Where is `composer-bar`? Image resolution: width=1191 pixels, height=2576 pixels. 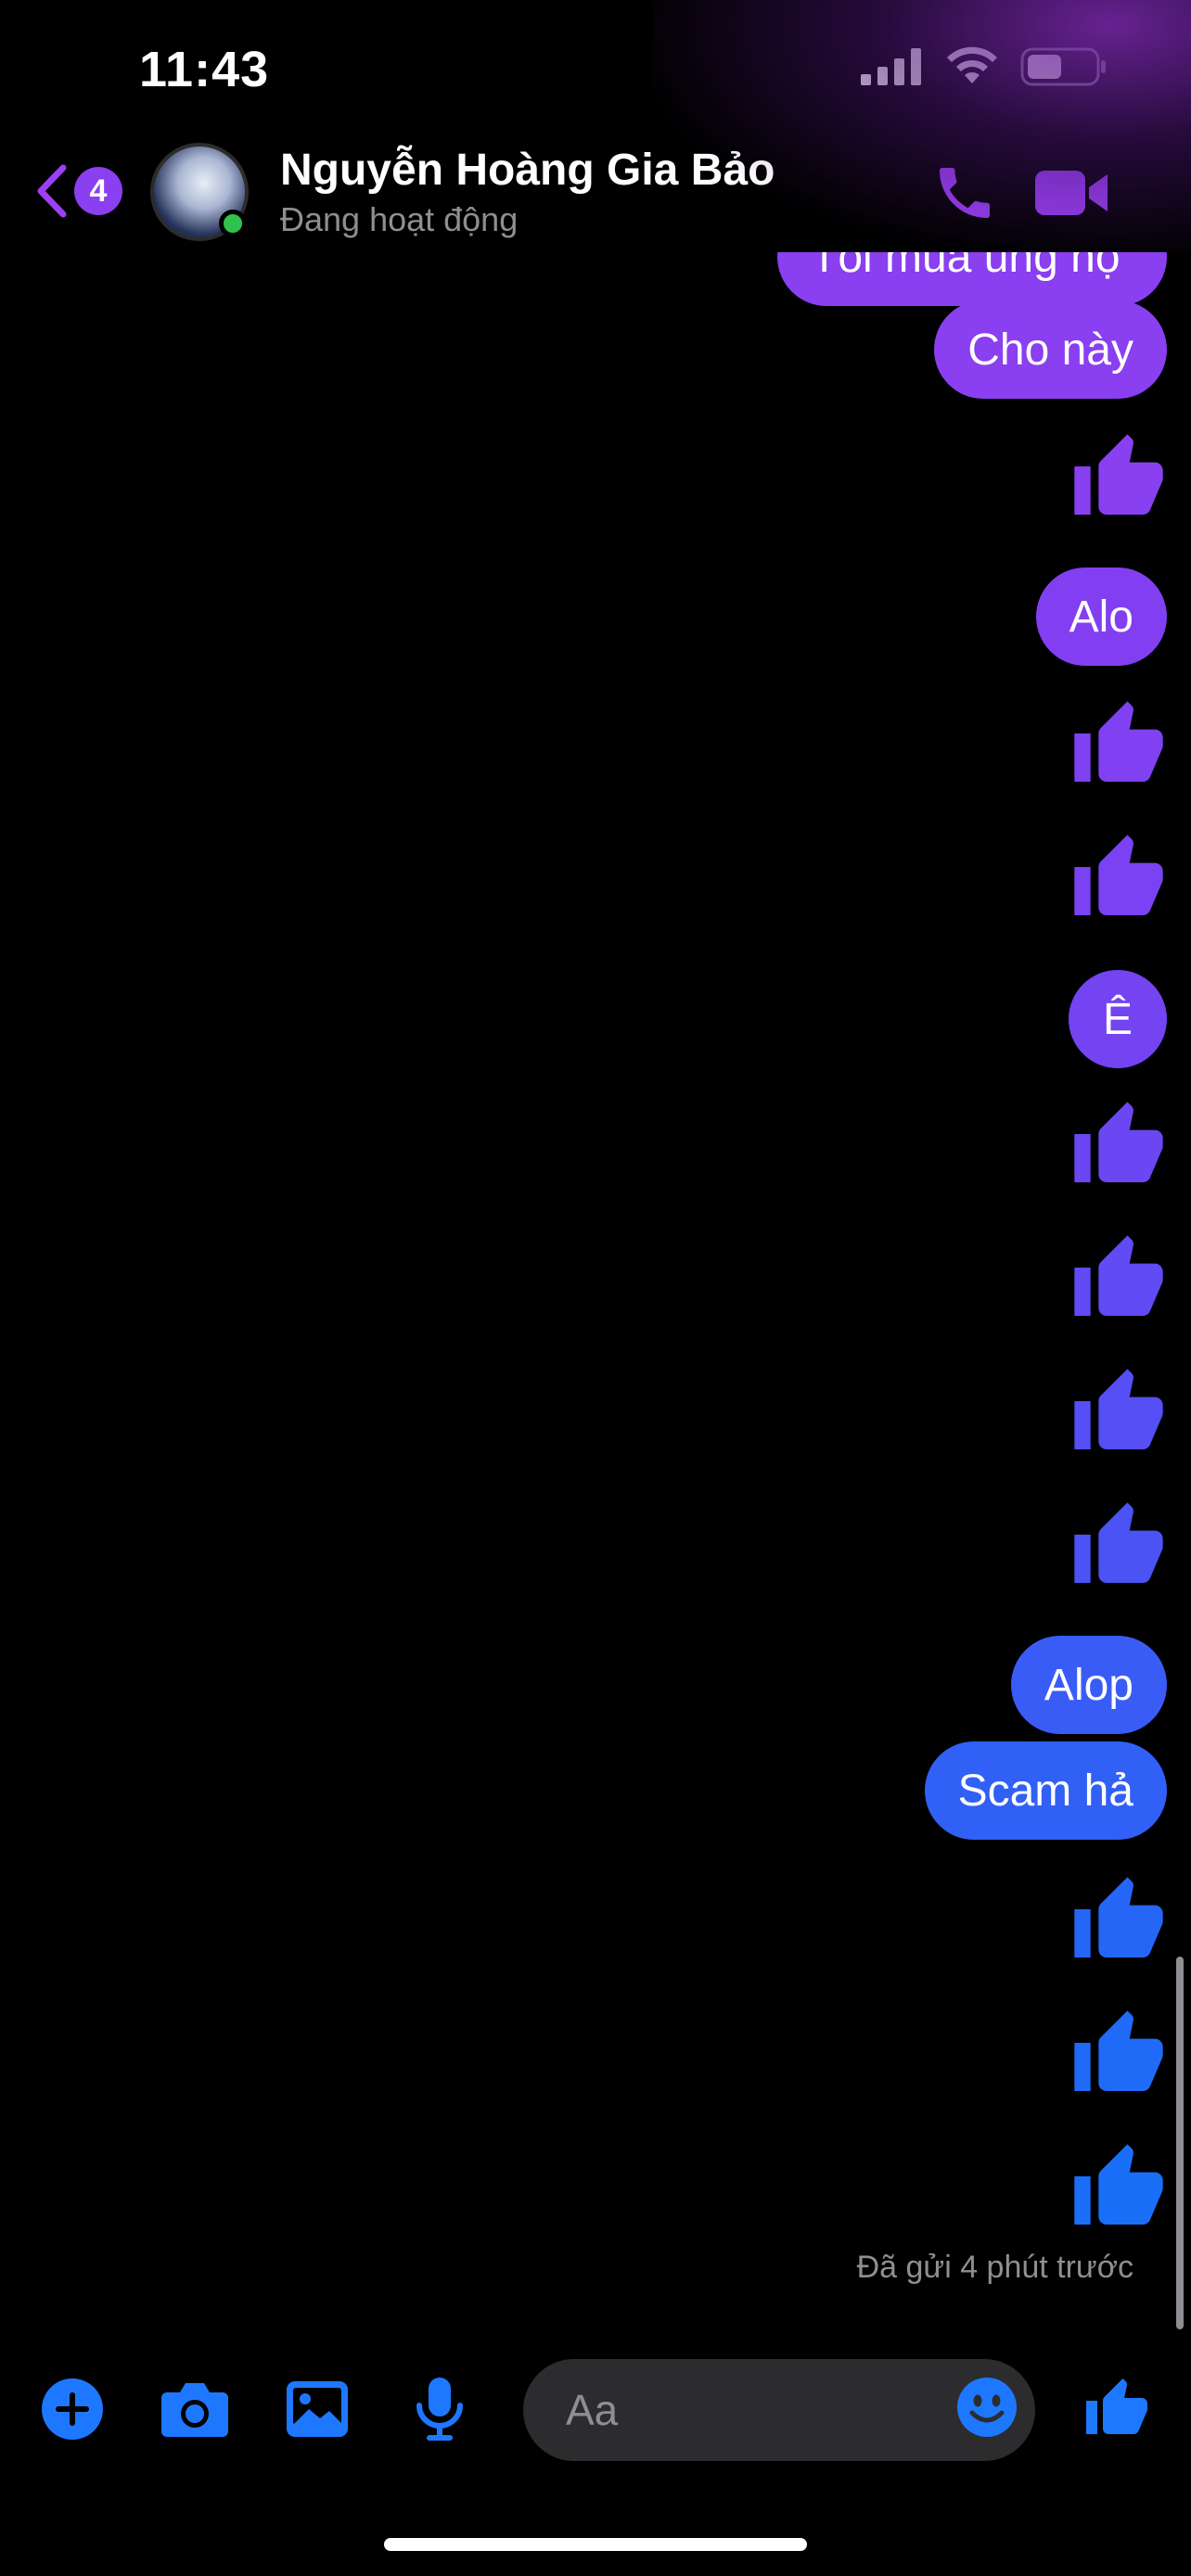 composer-bar is located at coordinates (595, 2411).